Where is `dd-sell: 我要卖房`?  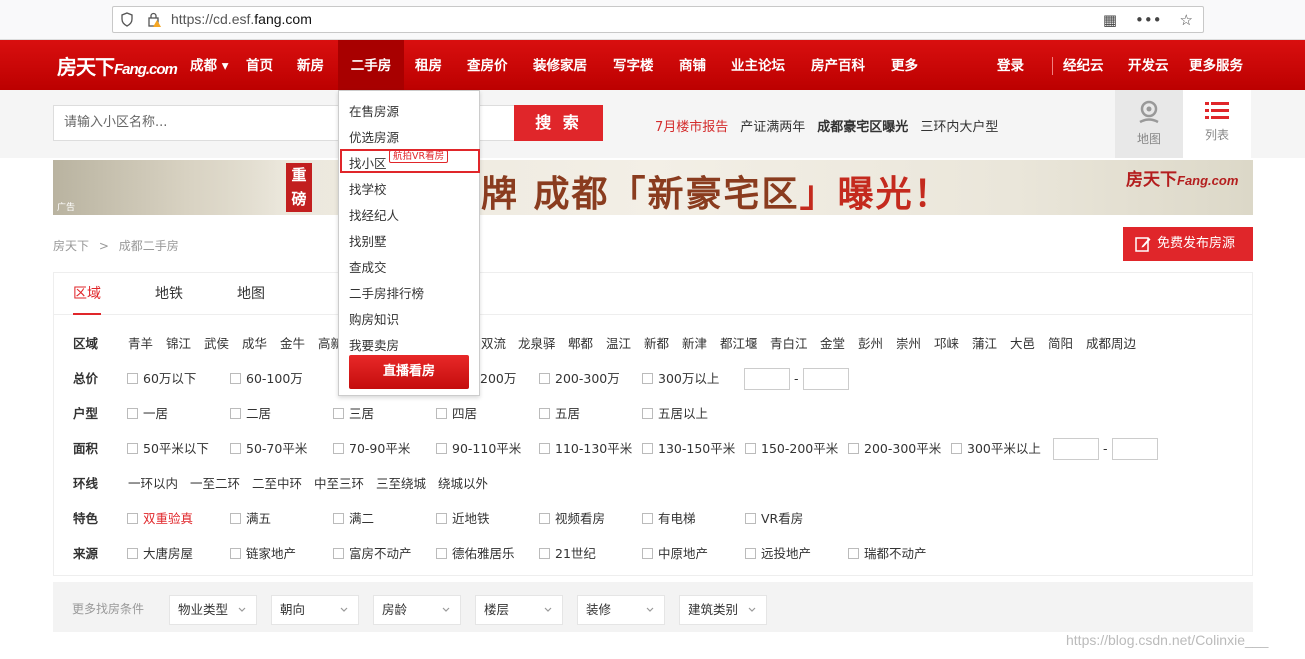 dd-sell: 我要卖房 is located at coordinates (374, 344).